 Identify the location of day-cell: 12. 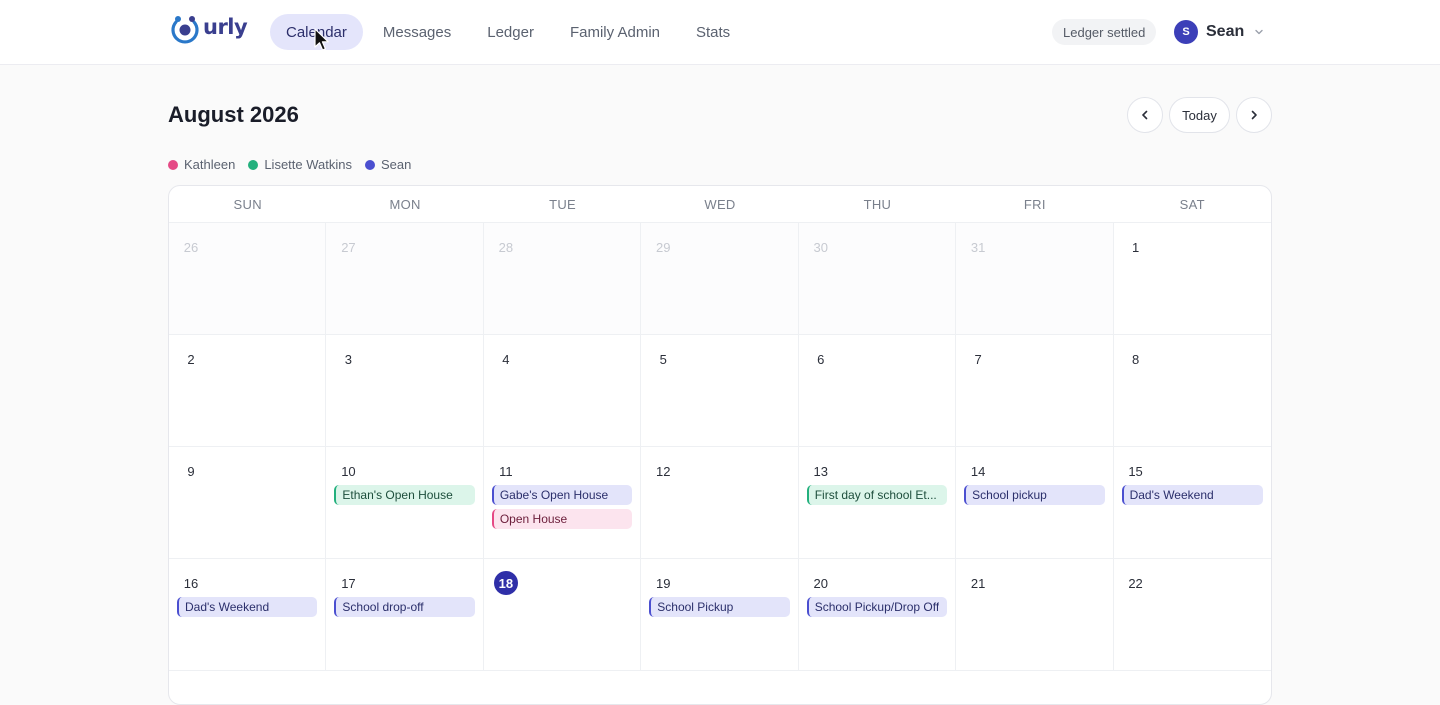
(720, 503).